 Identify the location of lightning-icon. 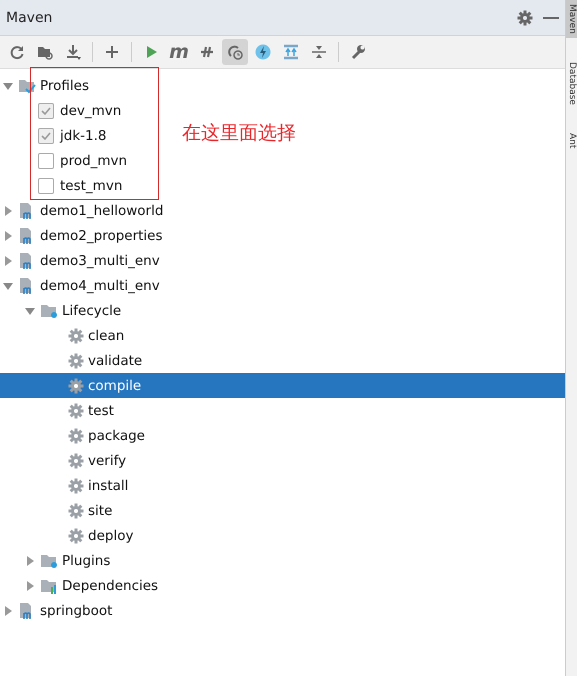
(263, 52).